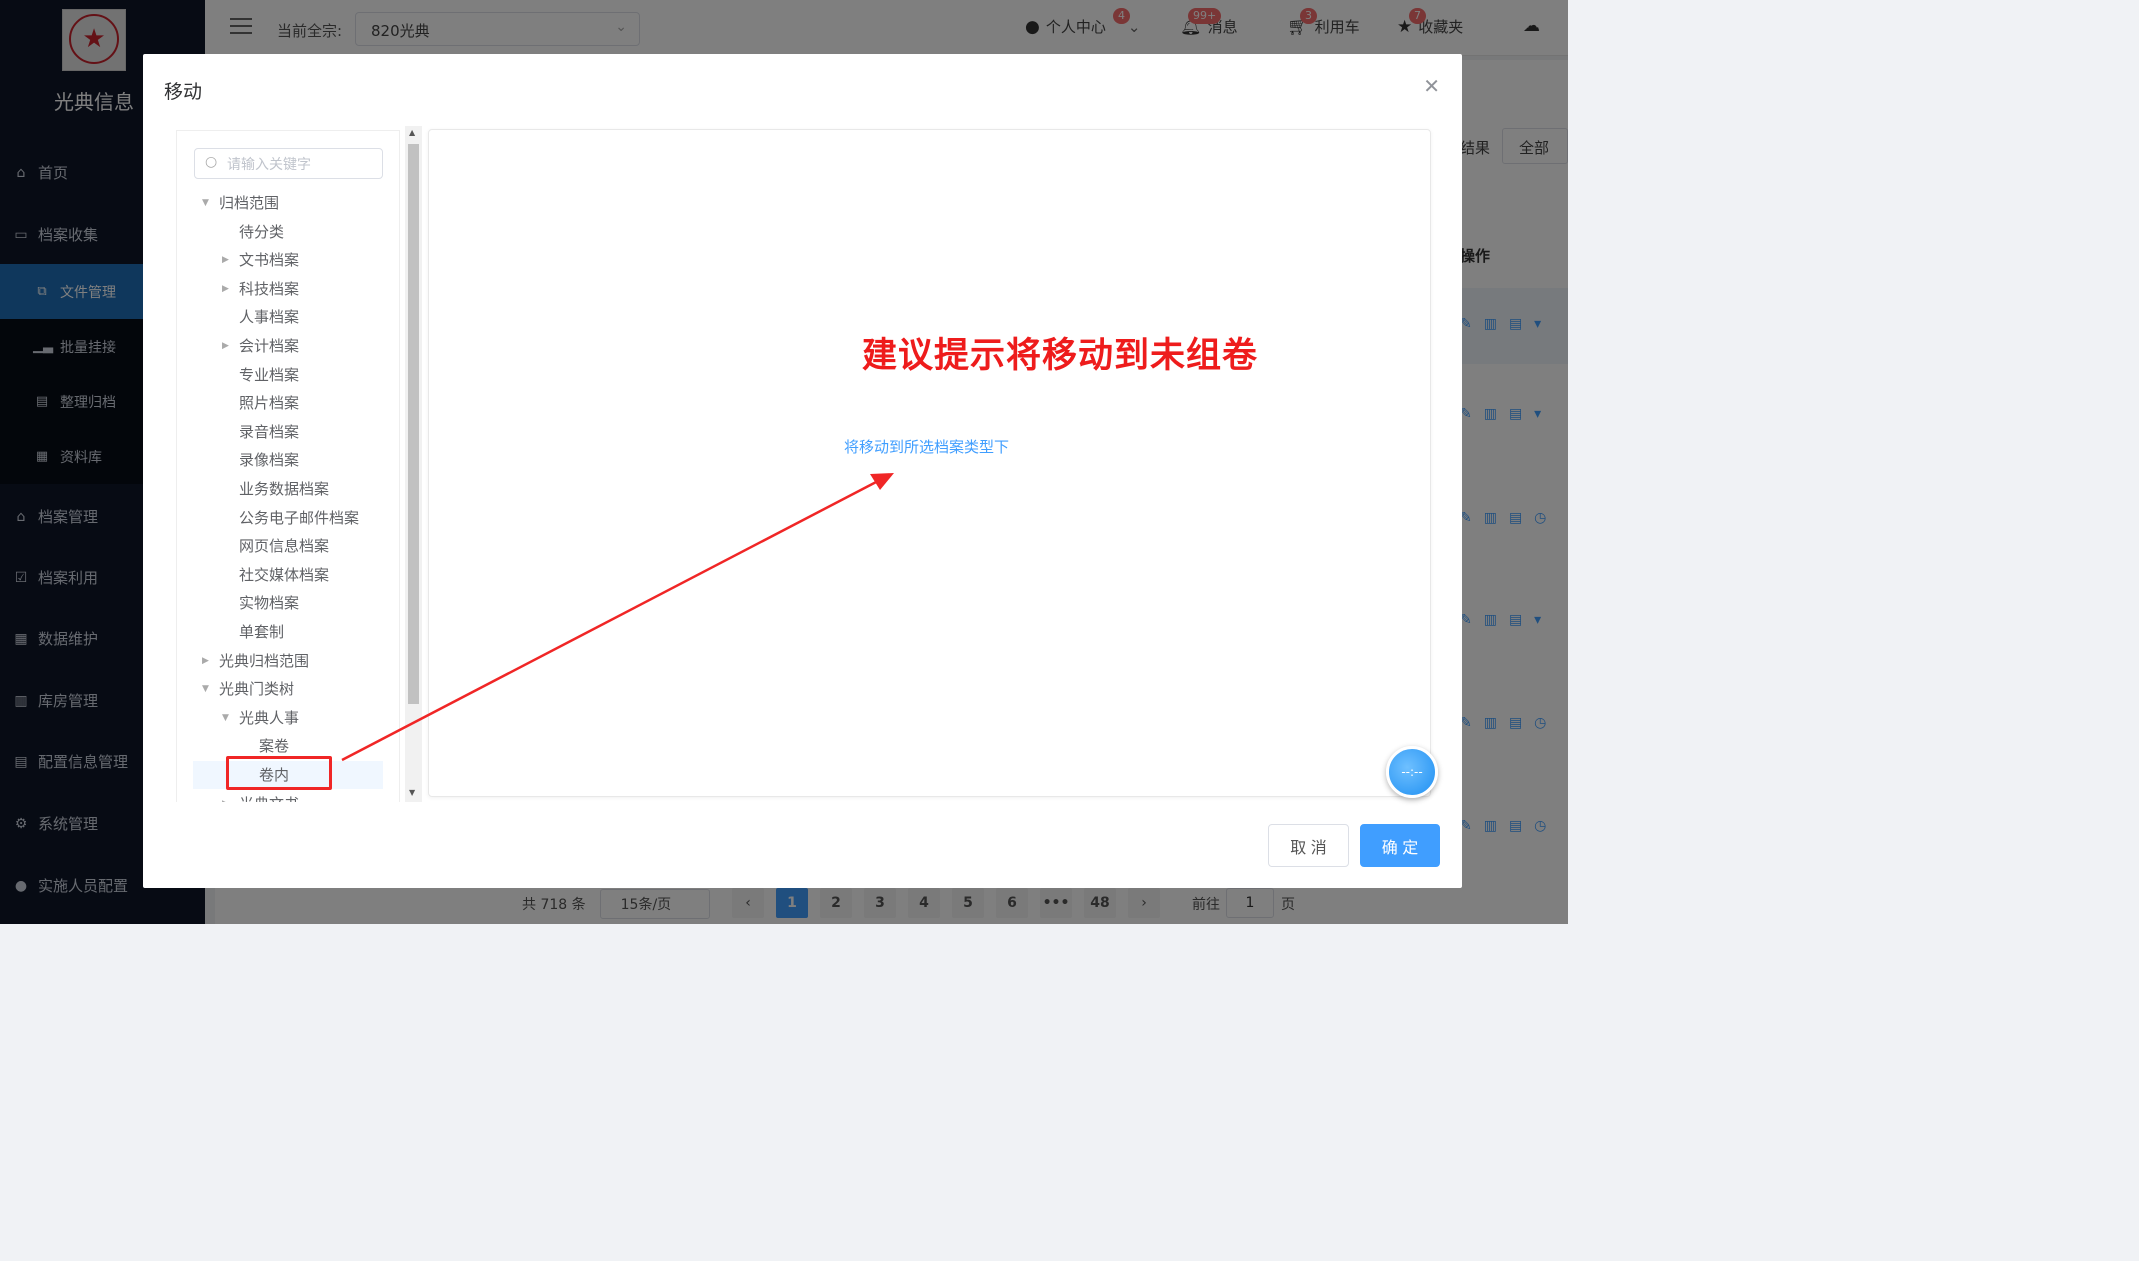 This screenshot has width=2139, height=1261. Describe the element at coordinates (269, 717) in the screenshot. I see `tree-node-label: 光典人事` at that location.